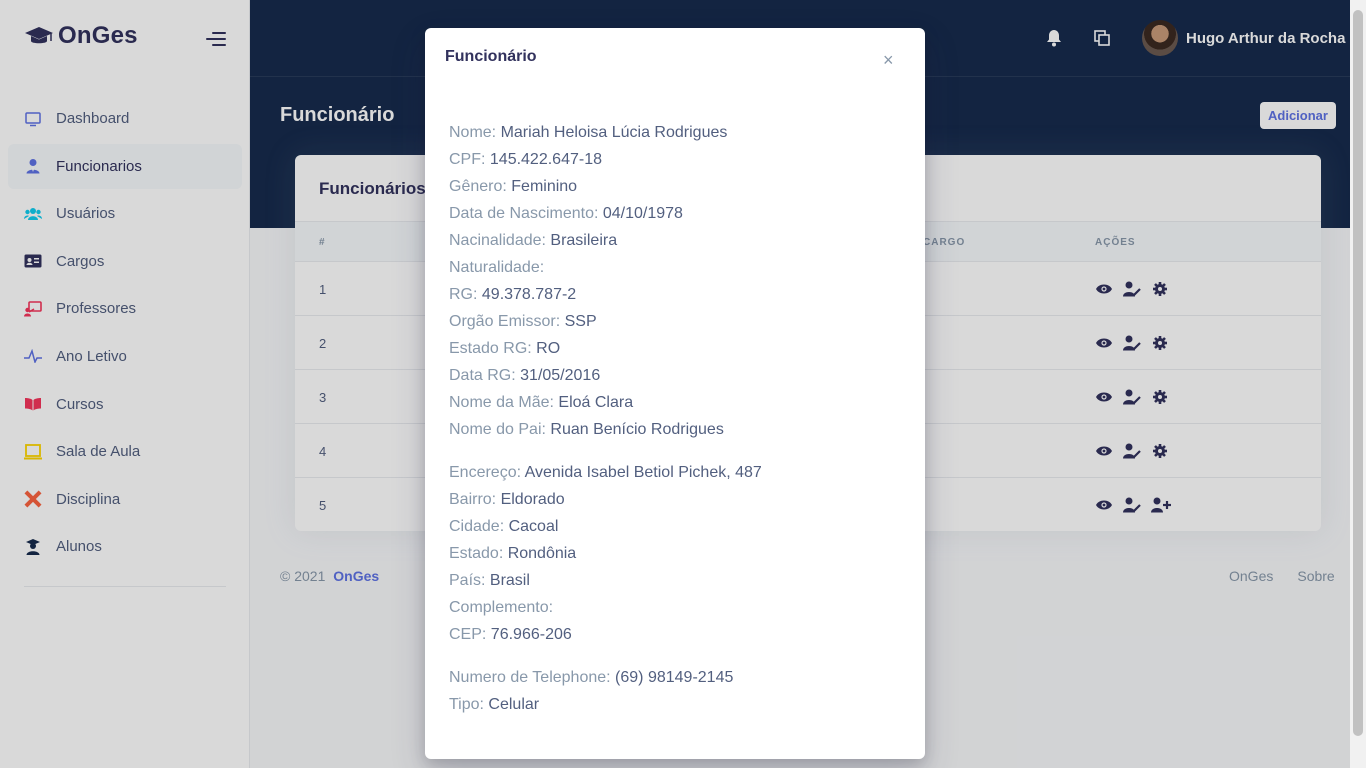  What do you see at coordinates (475, 499) in the screenshot?
I see `field-label: Bairro:` at bounding box center [475, 499].